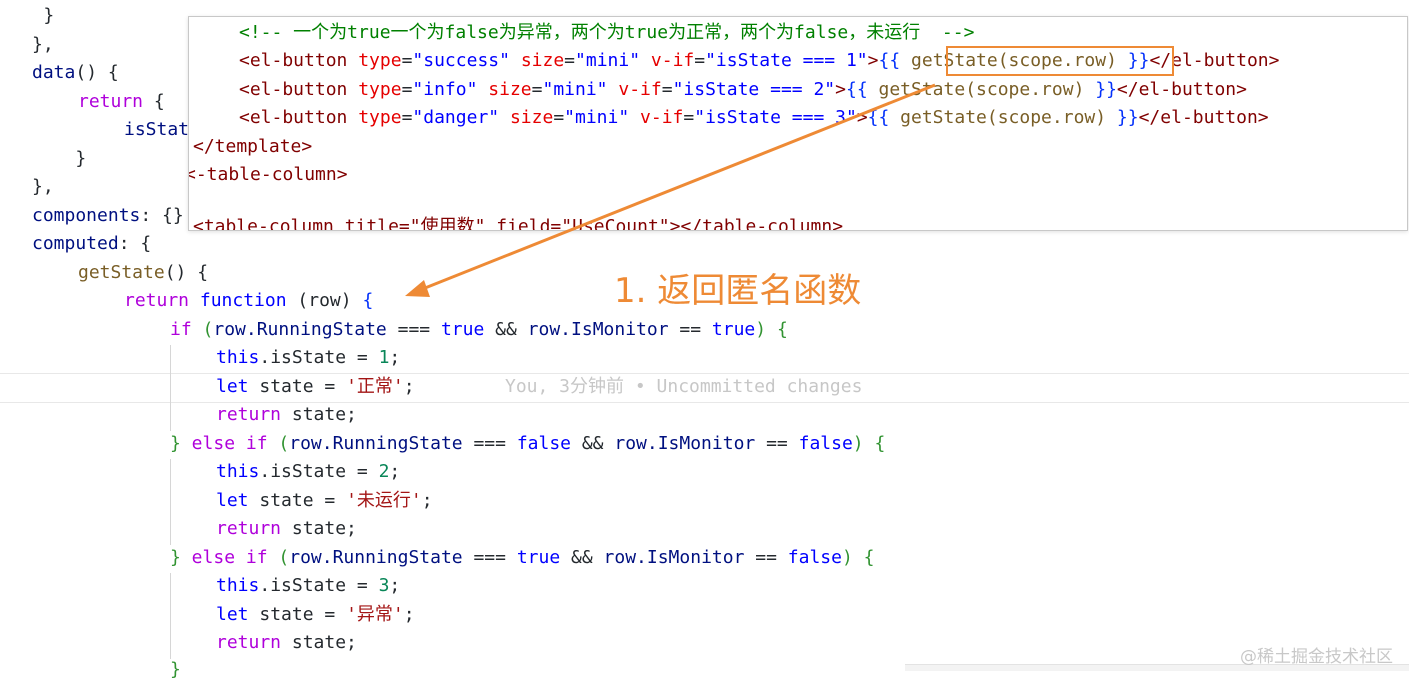 The width and height of the screenshot is (1409, 684). I want to click on arrow-line, so click(677, 187).